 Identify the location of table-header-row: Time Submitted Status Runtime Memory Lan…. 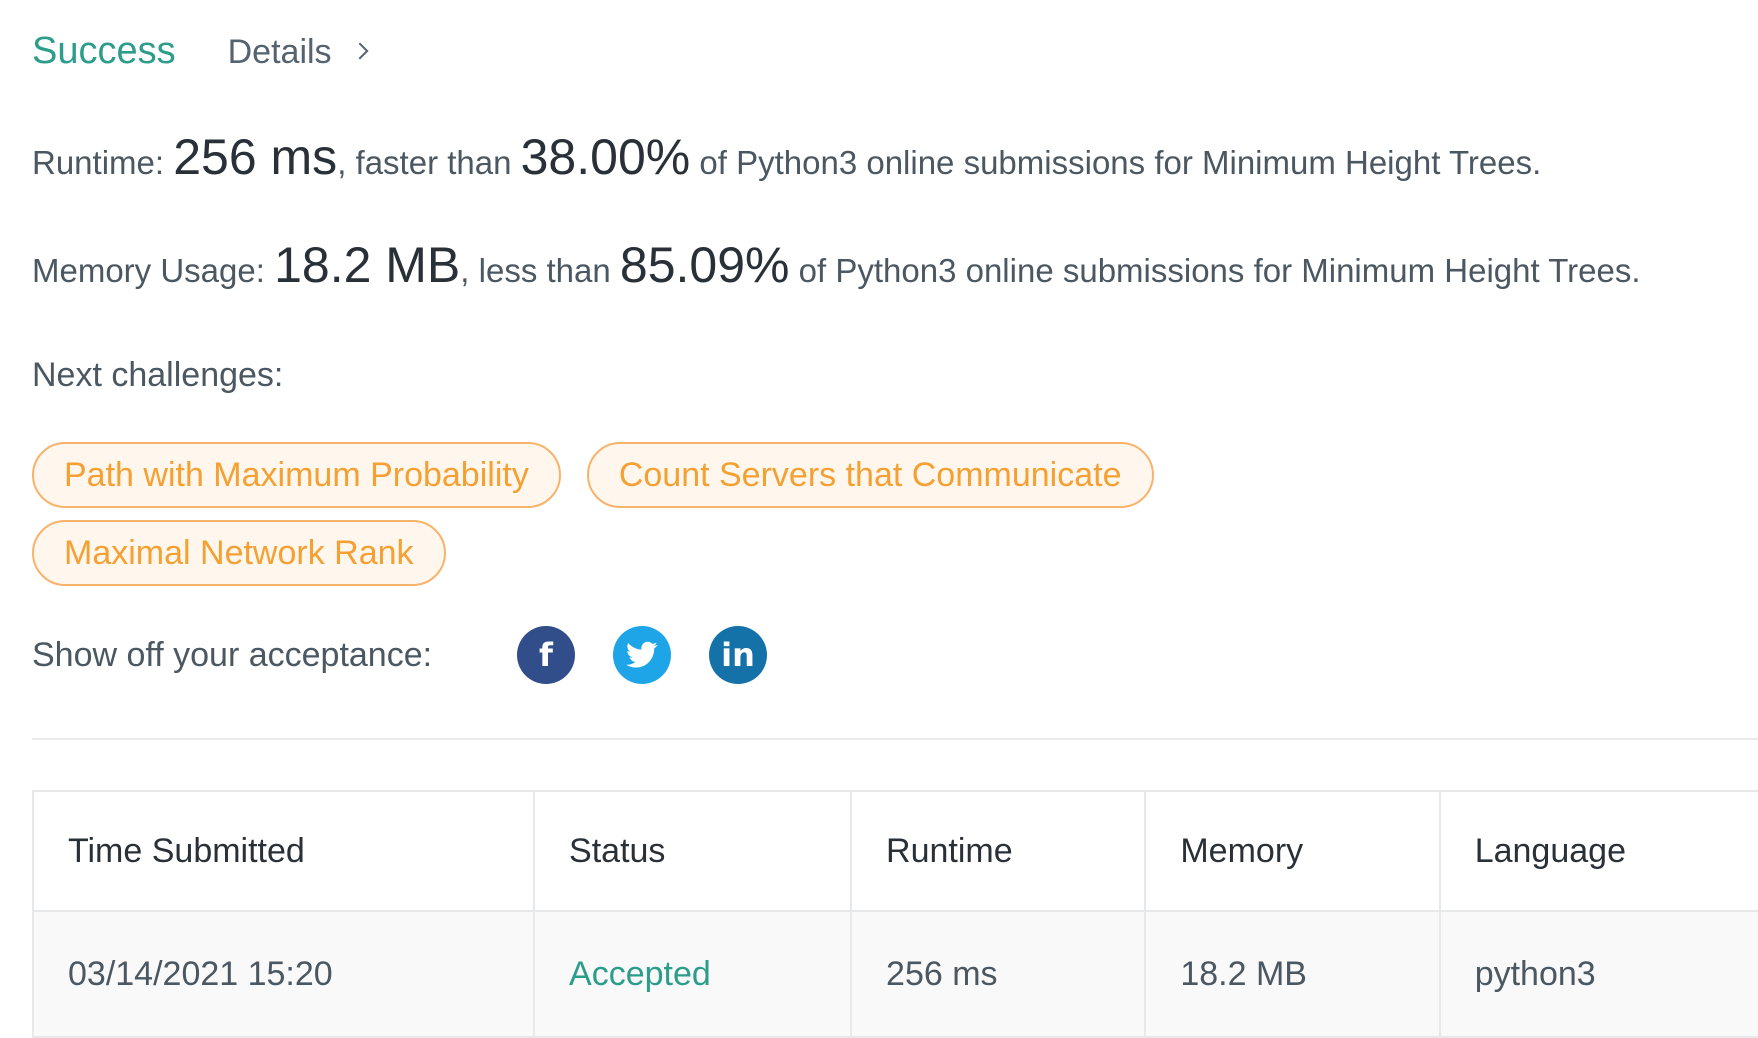
(894, 851).